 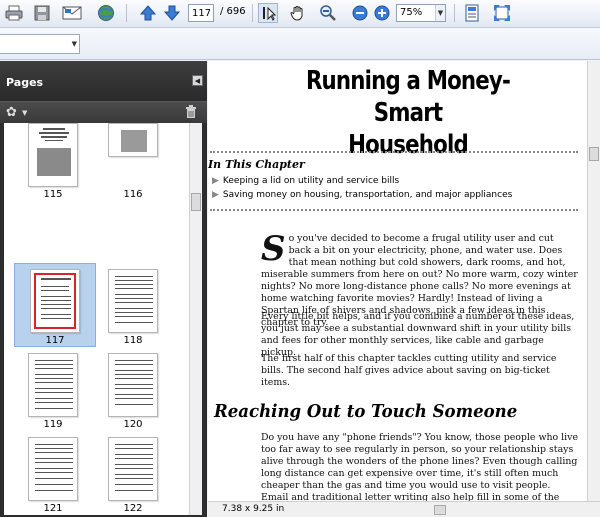 What do you see at coordinates (133, 424) in the screenshot?
I see `thumbnail-label: 120` at bounding box center [133, 424].